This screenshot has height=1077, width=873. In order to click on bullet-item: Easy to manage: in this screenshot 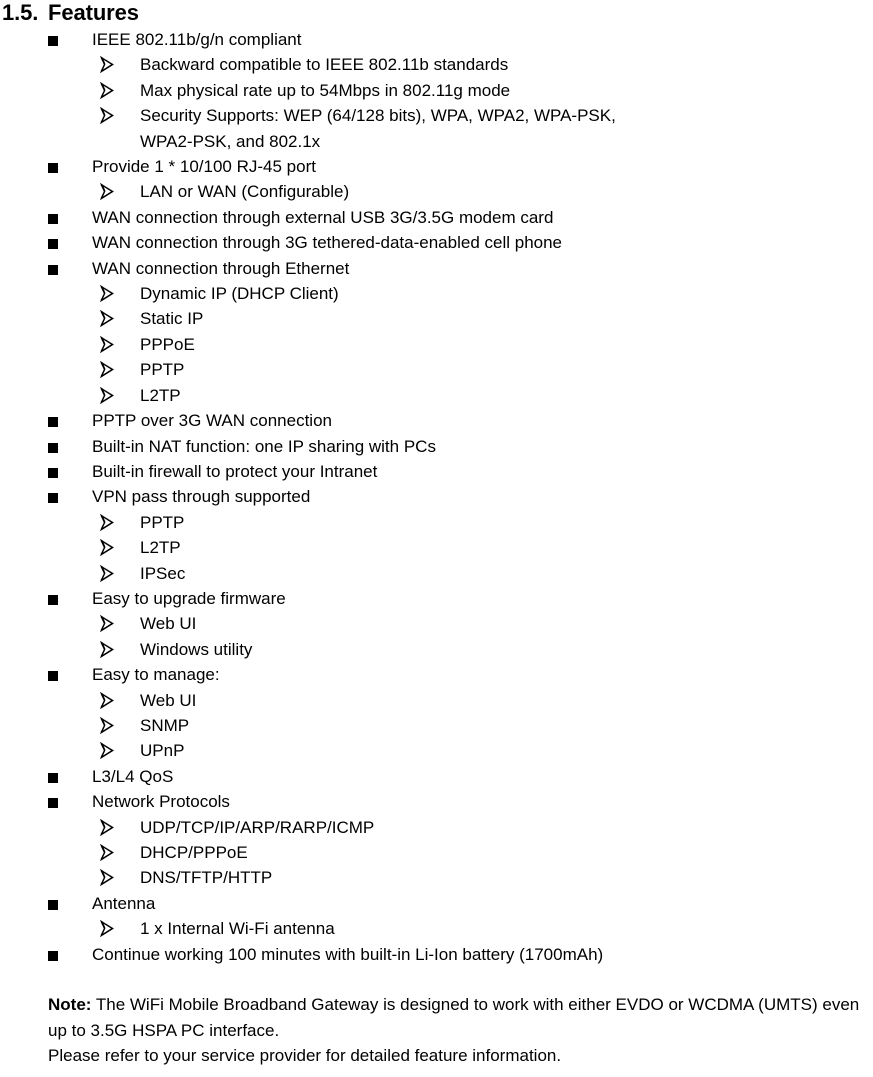, I will do `click(436, 674)`.